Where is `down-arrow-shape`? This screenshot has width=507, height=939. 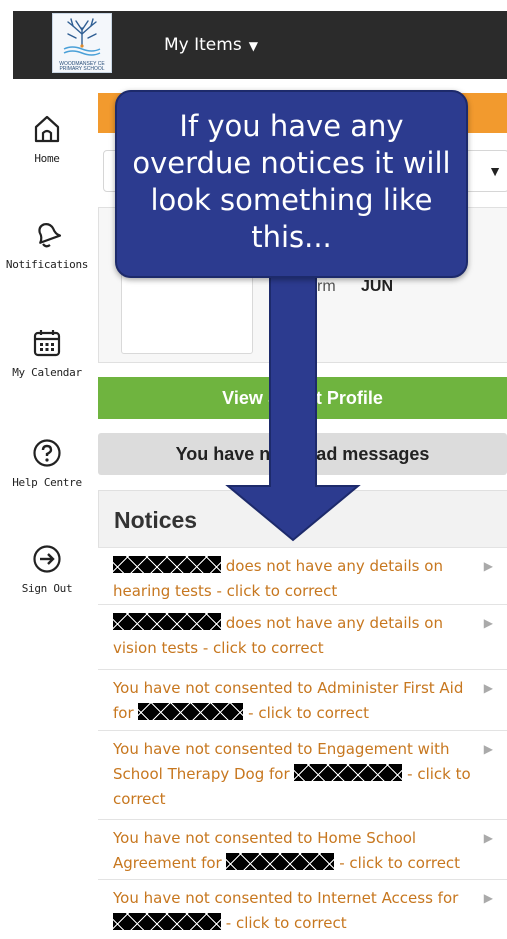
down-arrow-shape is located at coordinates (293, 405).